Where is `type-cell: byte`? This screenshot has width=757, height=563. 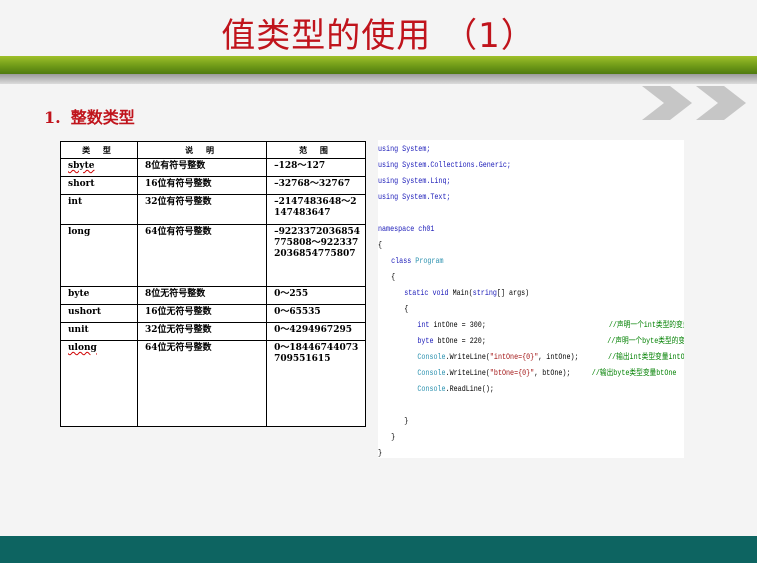
type-cell: byte is located at coordinates (99, 295).